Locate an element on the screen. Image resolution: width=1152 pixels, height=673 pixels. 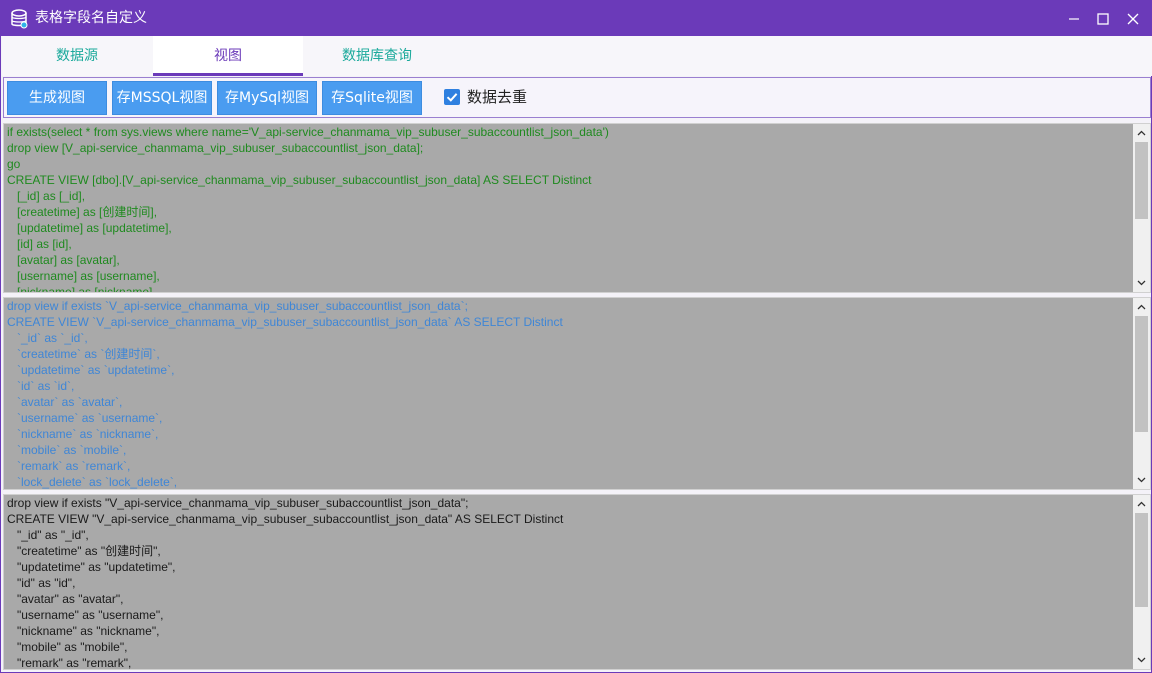
code-line: [id] as [id], is located at coordinates (39, 244).